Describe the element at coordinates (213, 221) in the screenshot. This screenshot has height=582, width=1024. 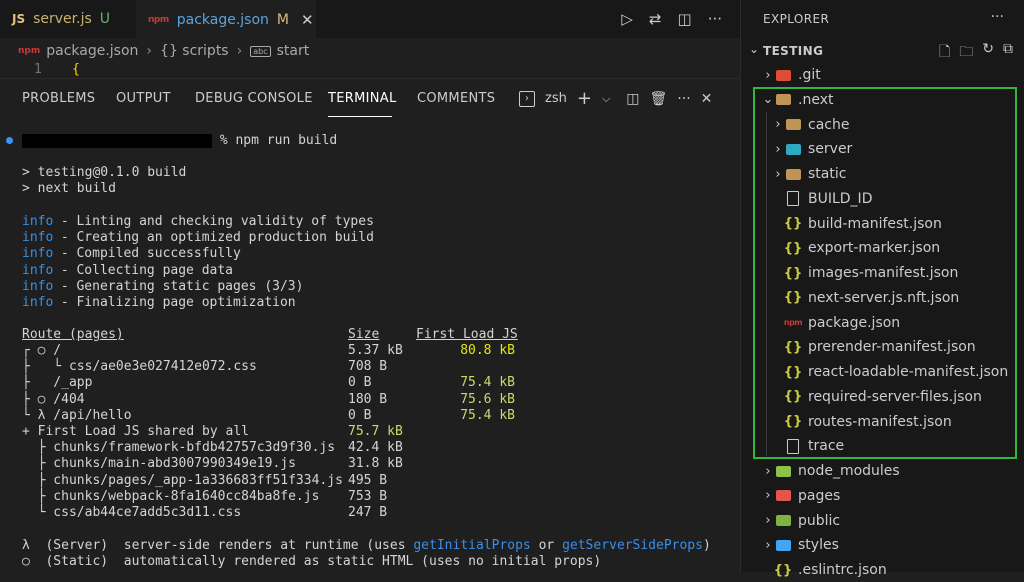
I see `info-message: - Linting and checking validity of types` at that location.